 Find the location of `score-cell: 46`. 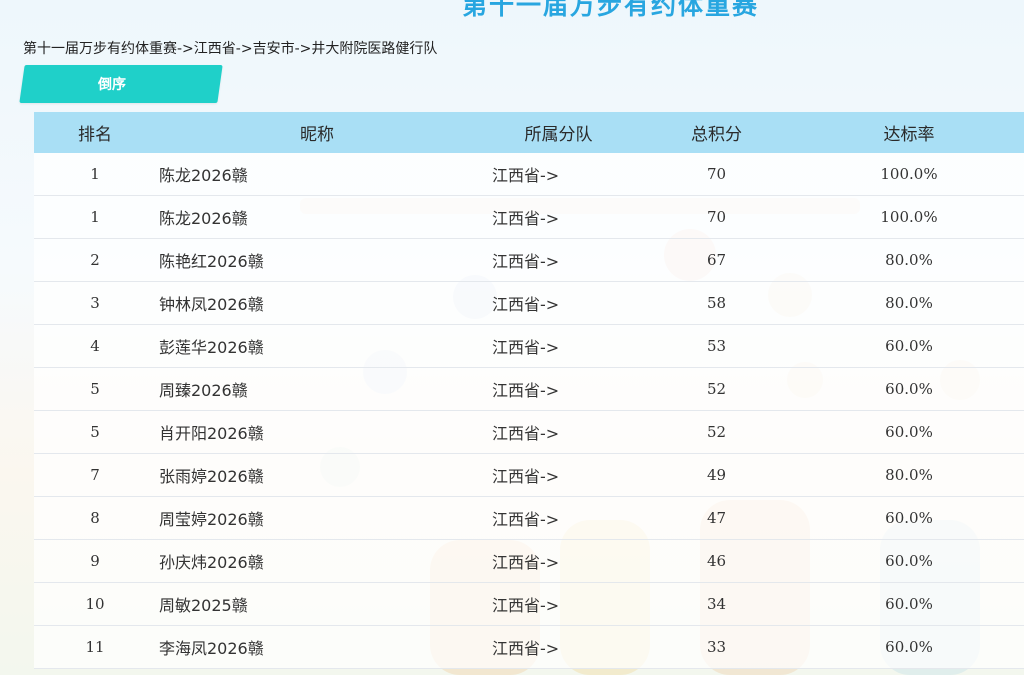

score-cell: 46 is located at coordinates (716, 561).